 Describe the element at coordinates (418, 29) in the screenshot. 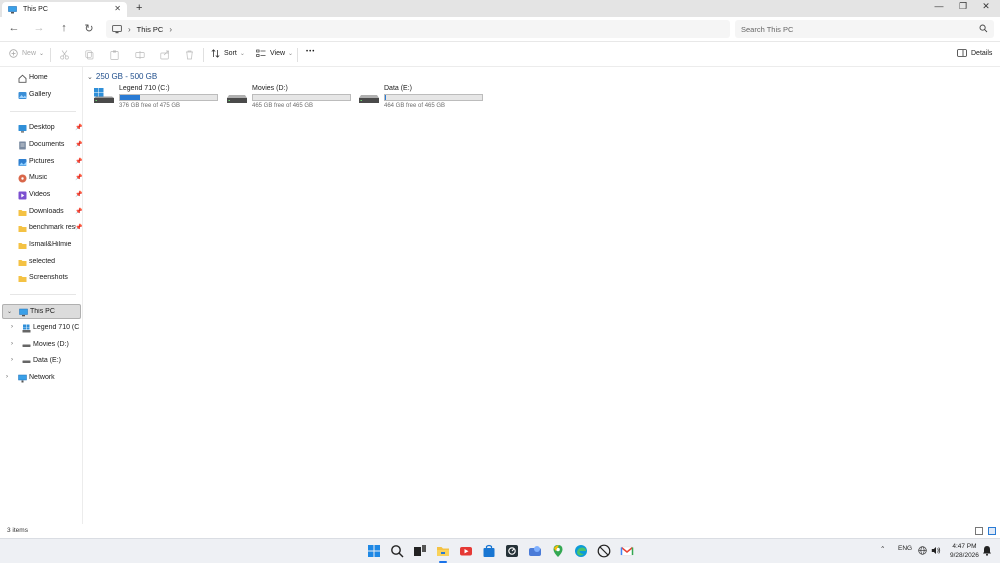

I see `address-box: › This PC ›` at that location.